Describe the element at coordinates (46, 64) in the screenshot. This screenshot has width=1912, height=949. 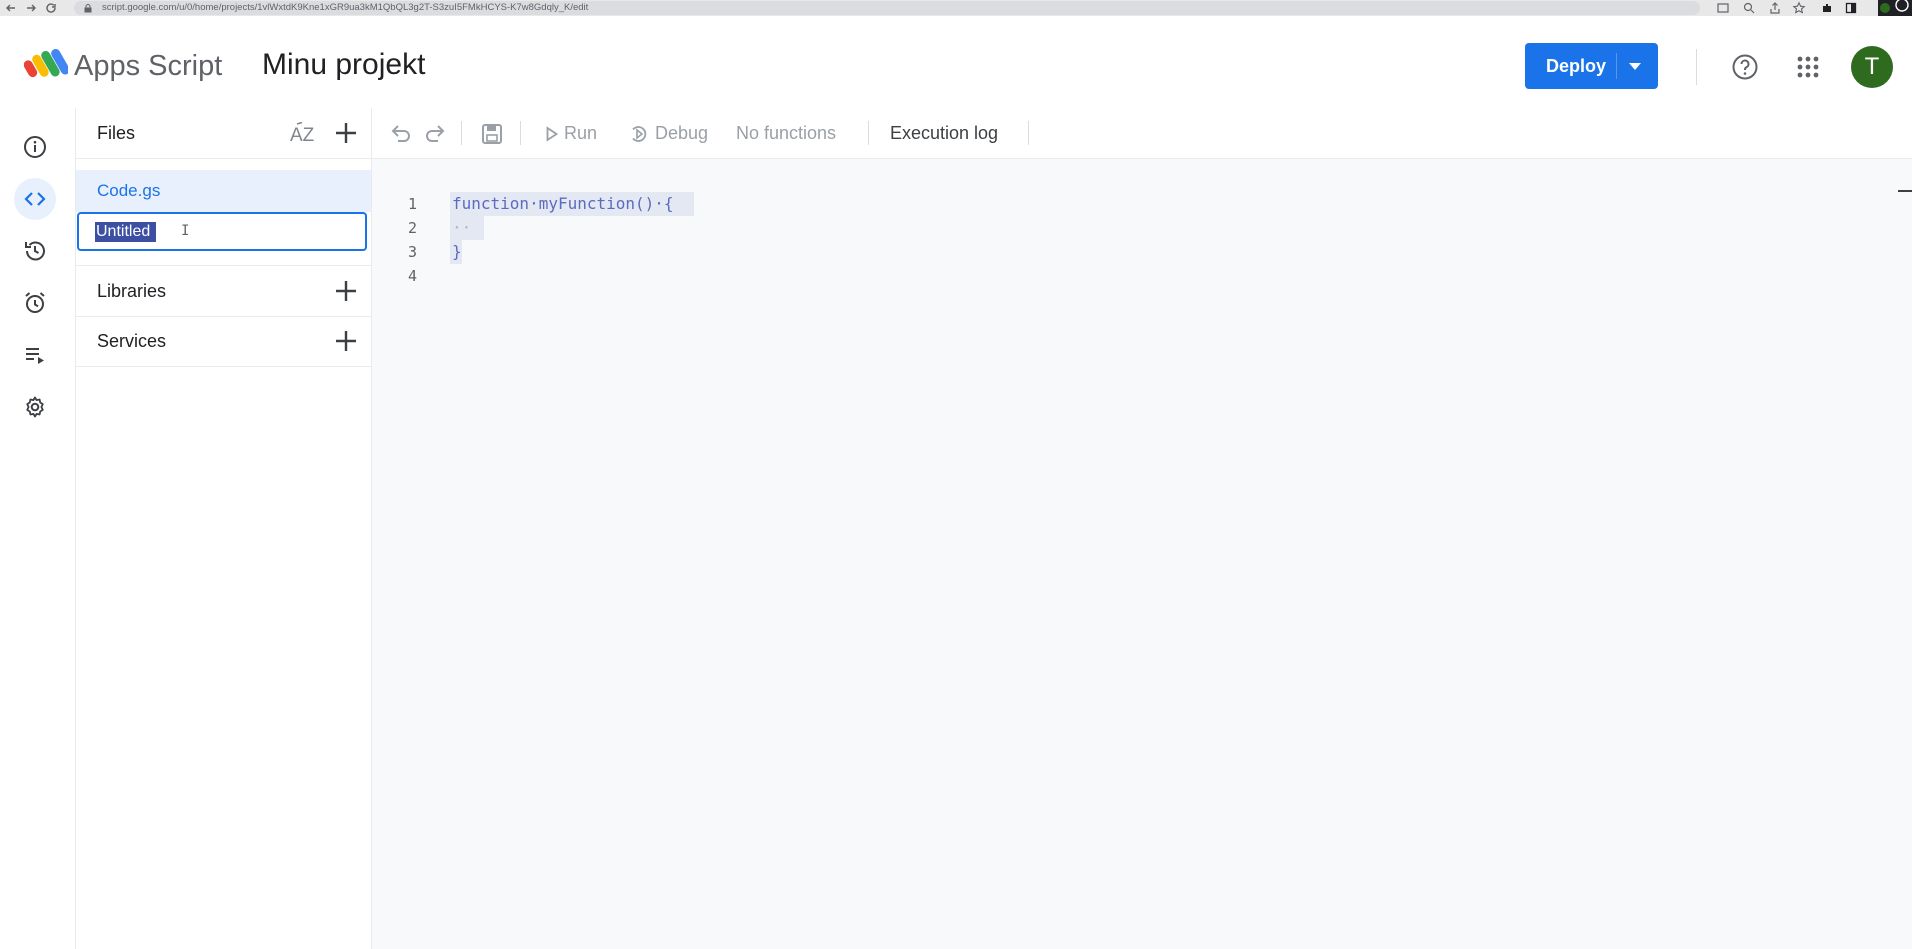
I see `apps-script-logo` at that location.